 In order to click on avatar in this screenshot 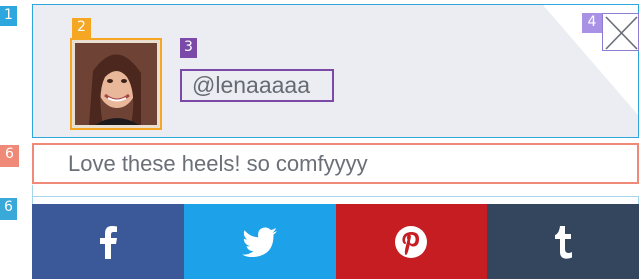, I will do `click(116, 84)`.